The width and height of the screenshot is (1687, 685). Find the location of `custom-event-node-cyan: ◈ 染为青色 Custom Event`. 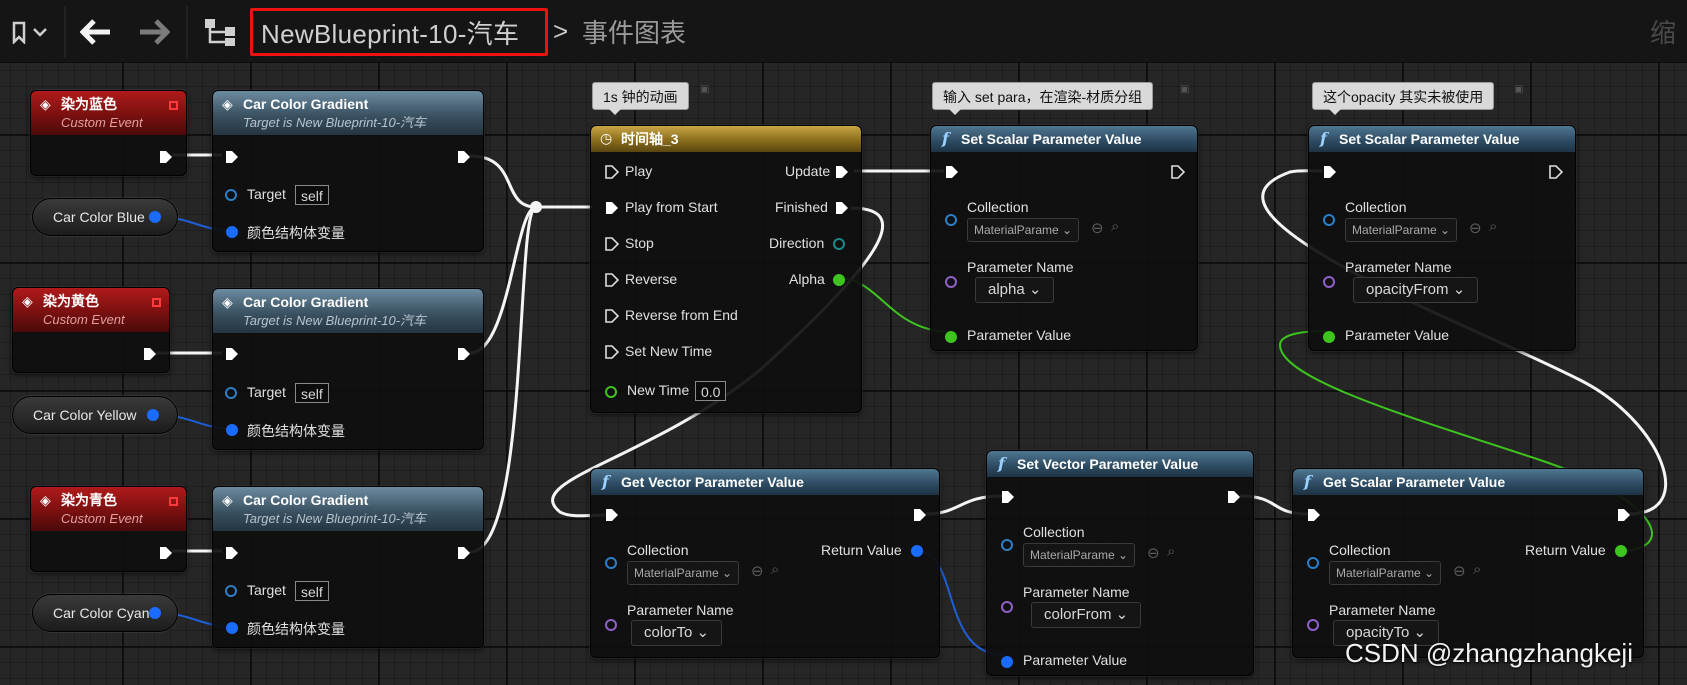

custom-event-node-cyan: ◈ 染为青色 Custom Event is located at coordinates (108, 529).